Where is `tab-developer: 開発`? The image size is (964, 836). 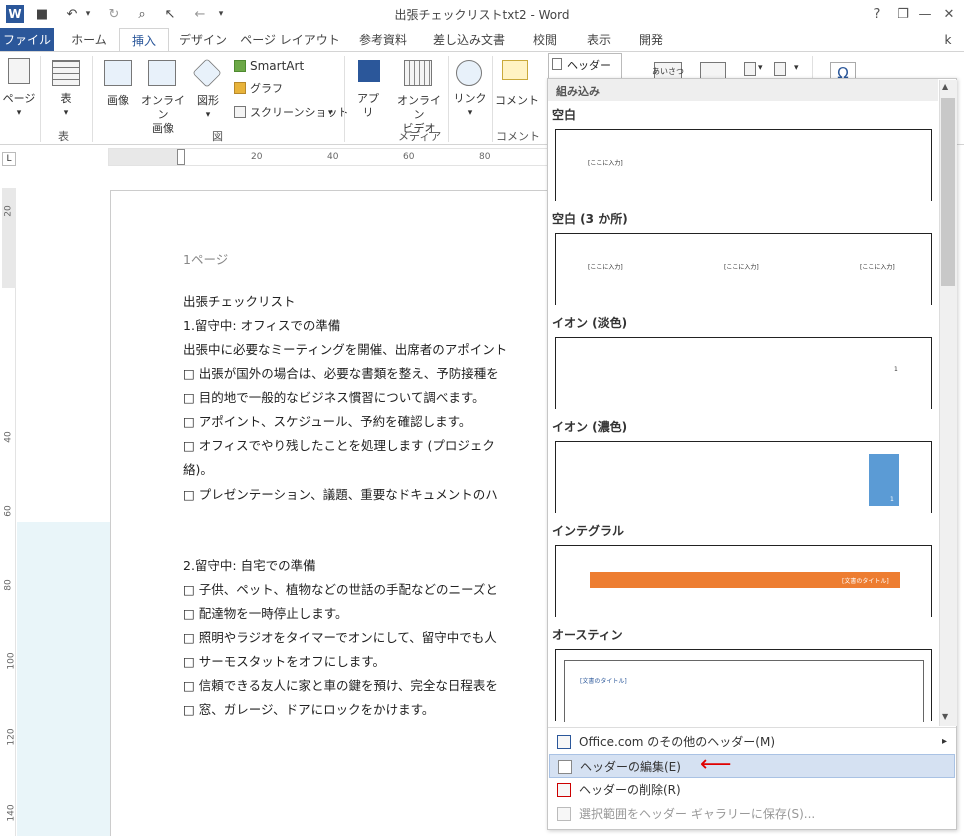 tab-developer: 開発 is located at coordinates (651, 40).